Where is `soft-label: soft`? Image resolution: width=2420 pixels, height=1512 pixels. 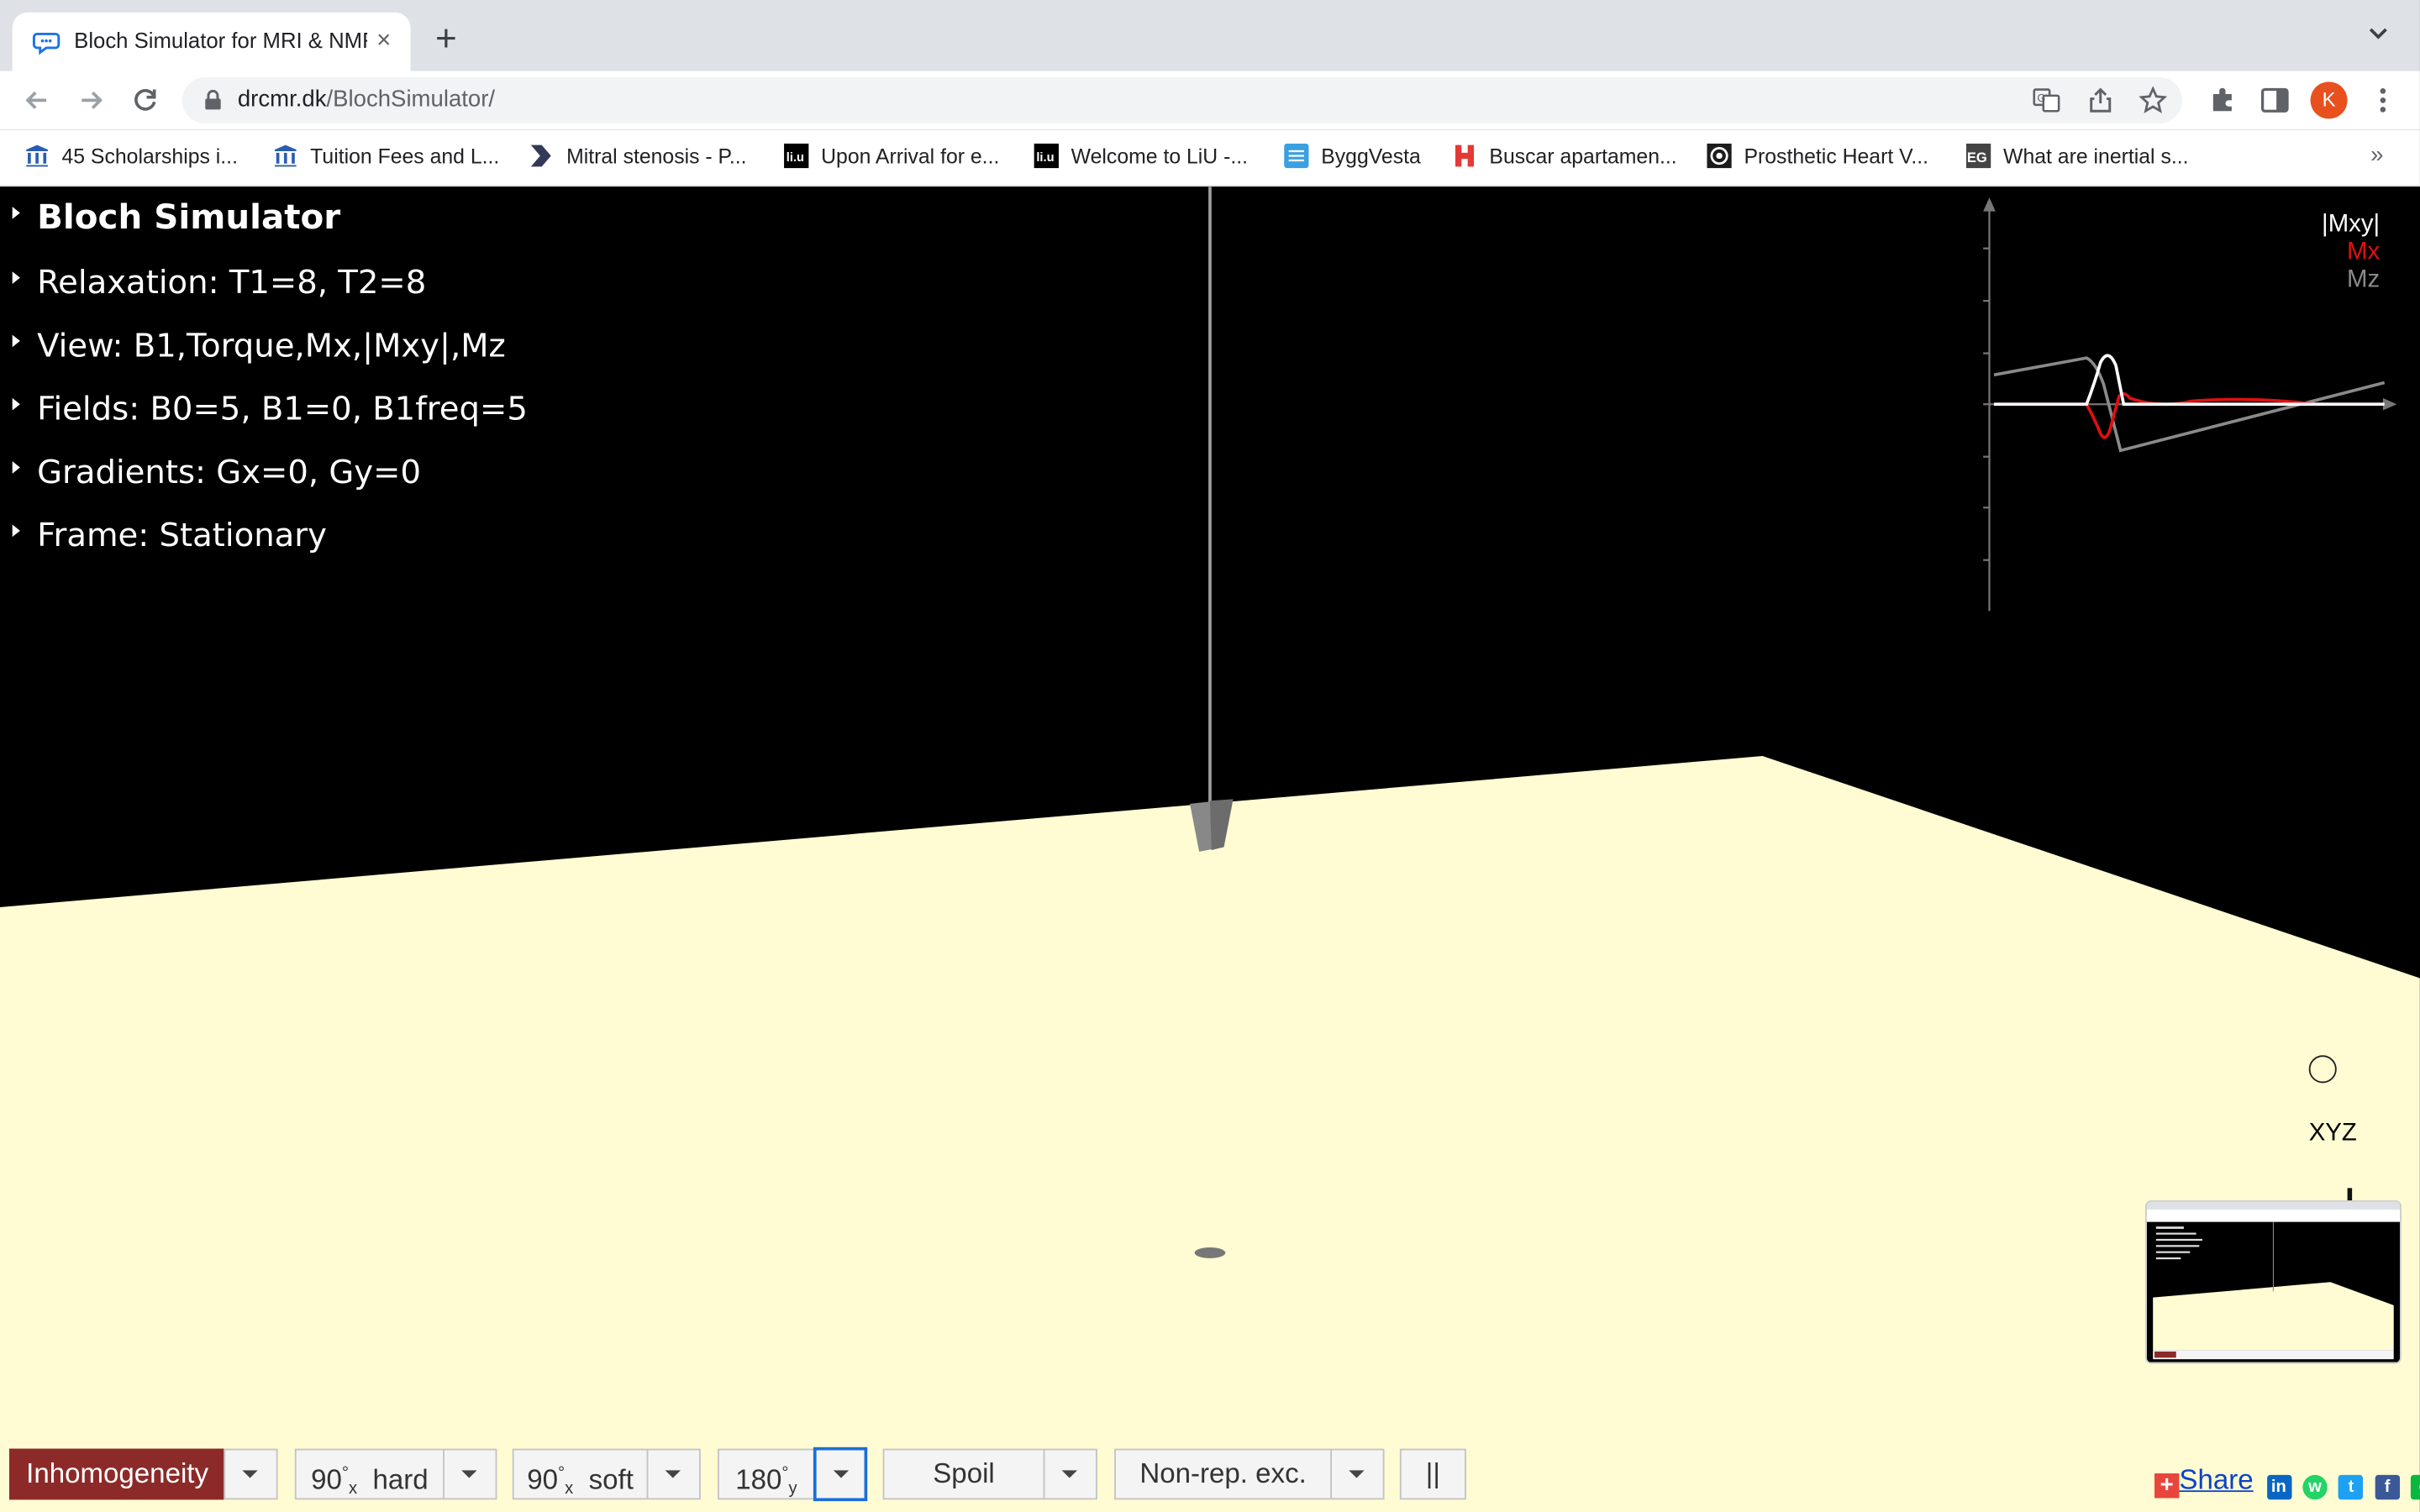 soft-label: soft is located at coordinates (611, 1479).